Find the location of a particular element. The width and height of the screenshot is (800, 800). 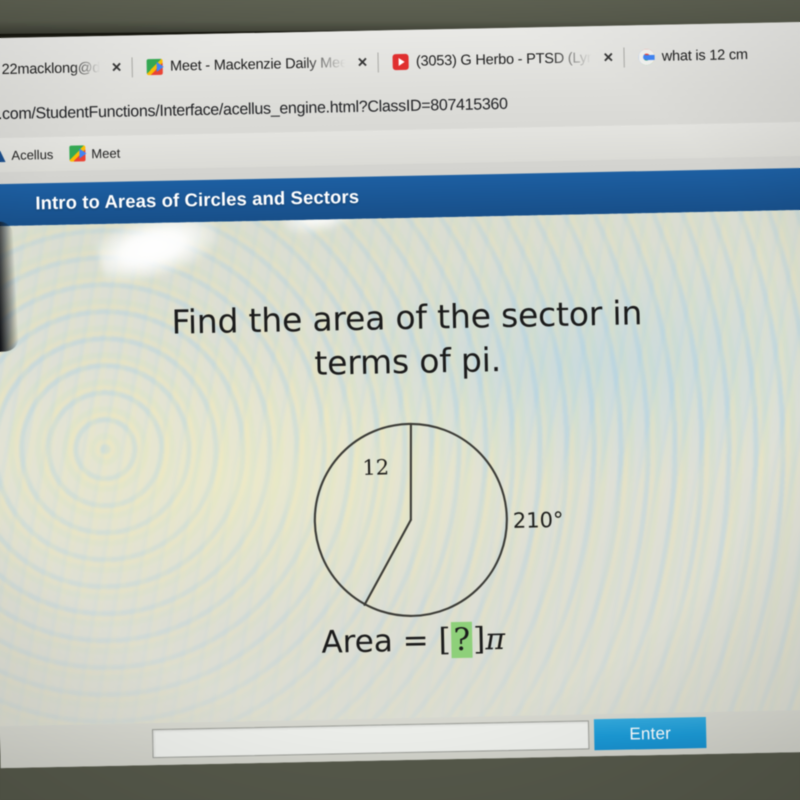

youtube-icon is located at coordinates (401, 62).